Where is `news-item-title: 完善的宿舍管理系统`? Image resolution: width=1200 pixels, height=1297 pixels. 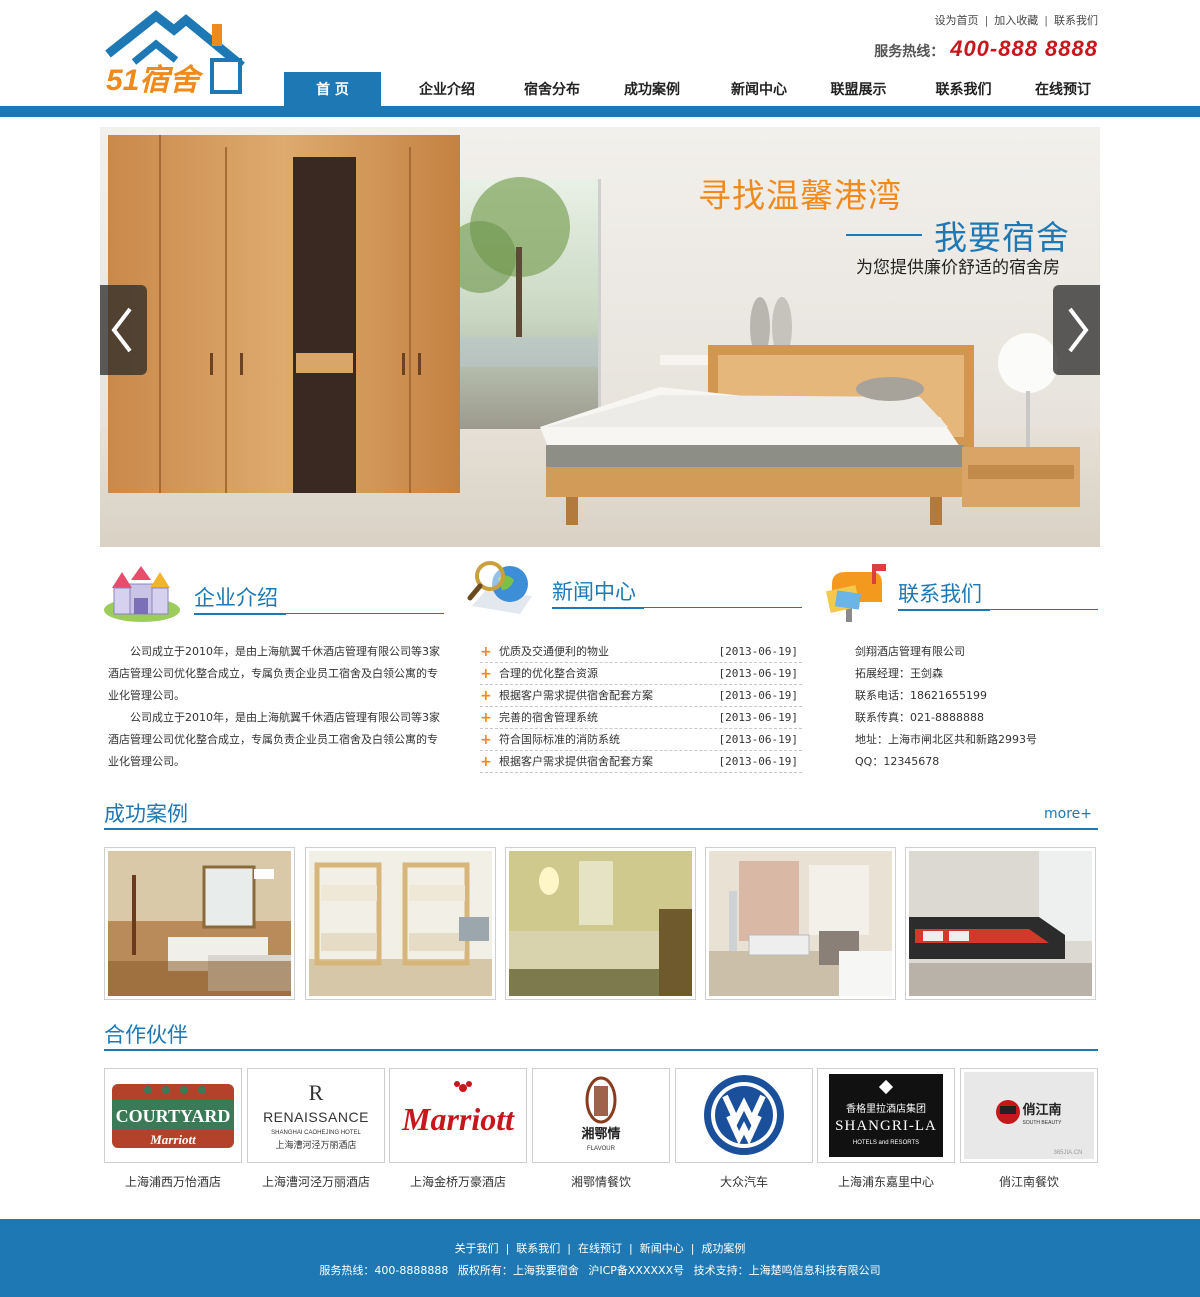
news-item-title: 完善的宿舍管理系统 is located at coordinates (548, 717).